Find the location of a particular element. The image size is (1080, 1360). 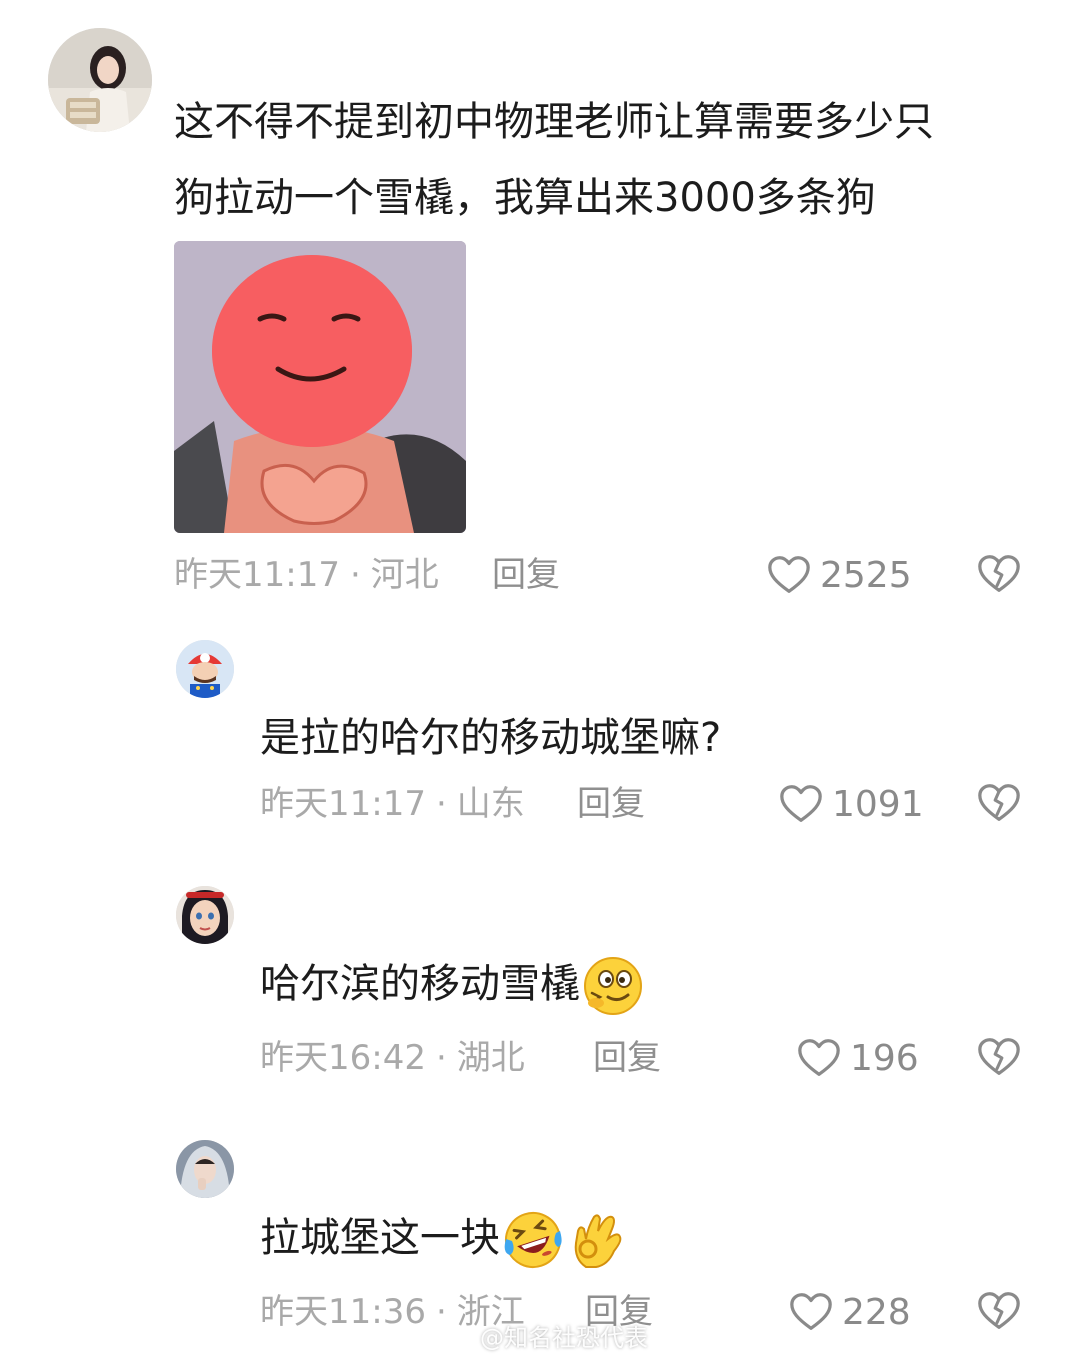

red-face-meme-sticker is located at coordinates (320, 387).